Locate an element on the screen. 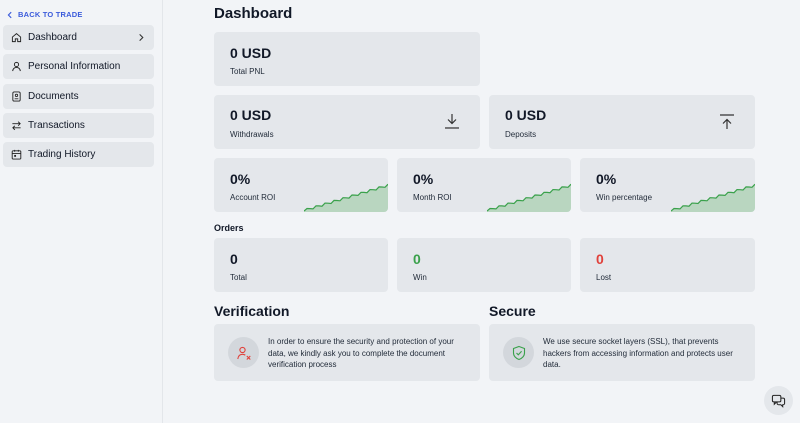 The width and height of the screenshot is (800, 423). shield-check-icon is located at coordinates (518, 352).